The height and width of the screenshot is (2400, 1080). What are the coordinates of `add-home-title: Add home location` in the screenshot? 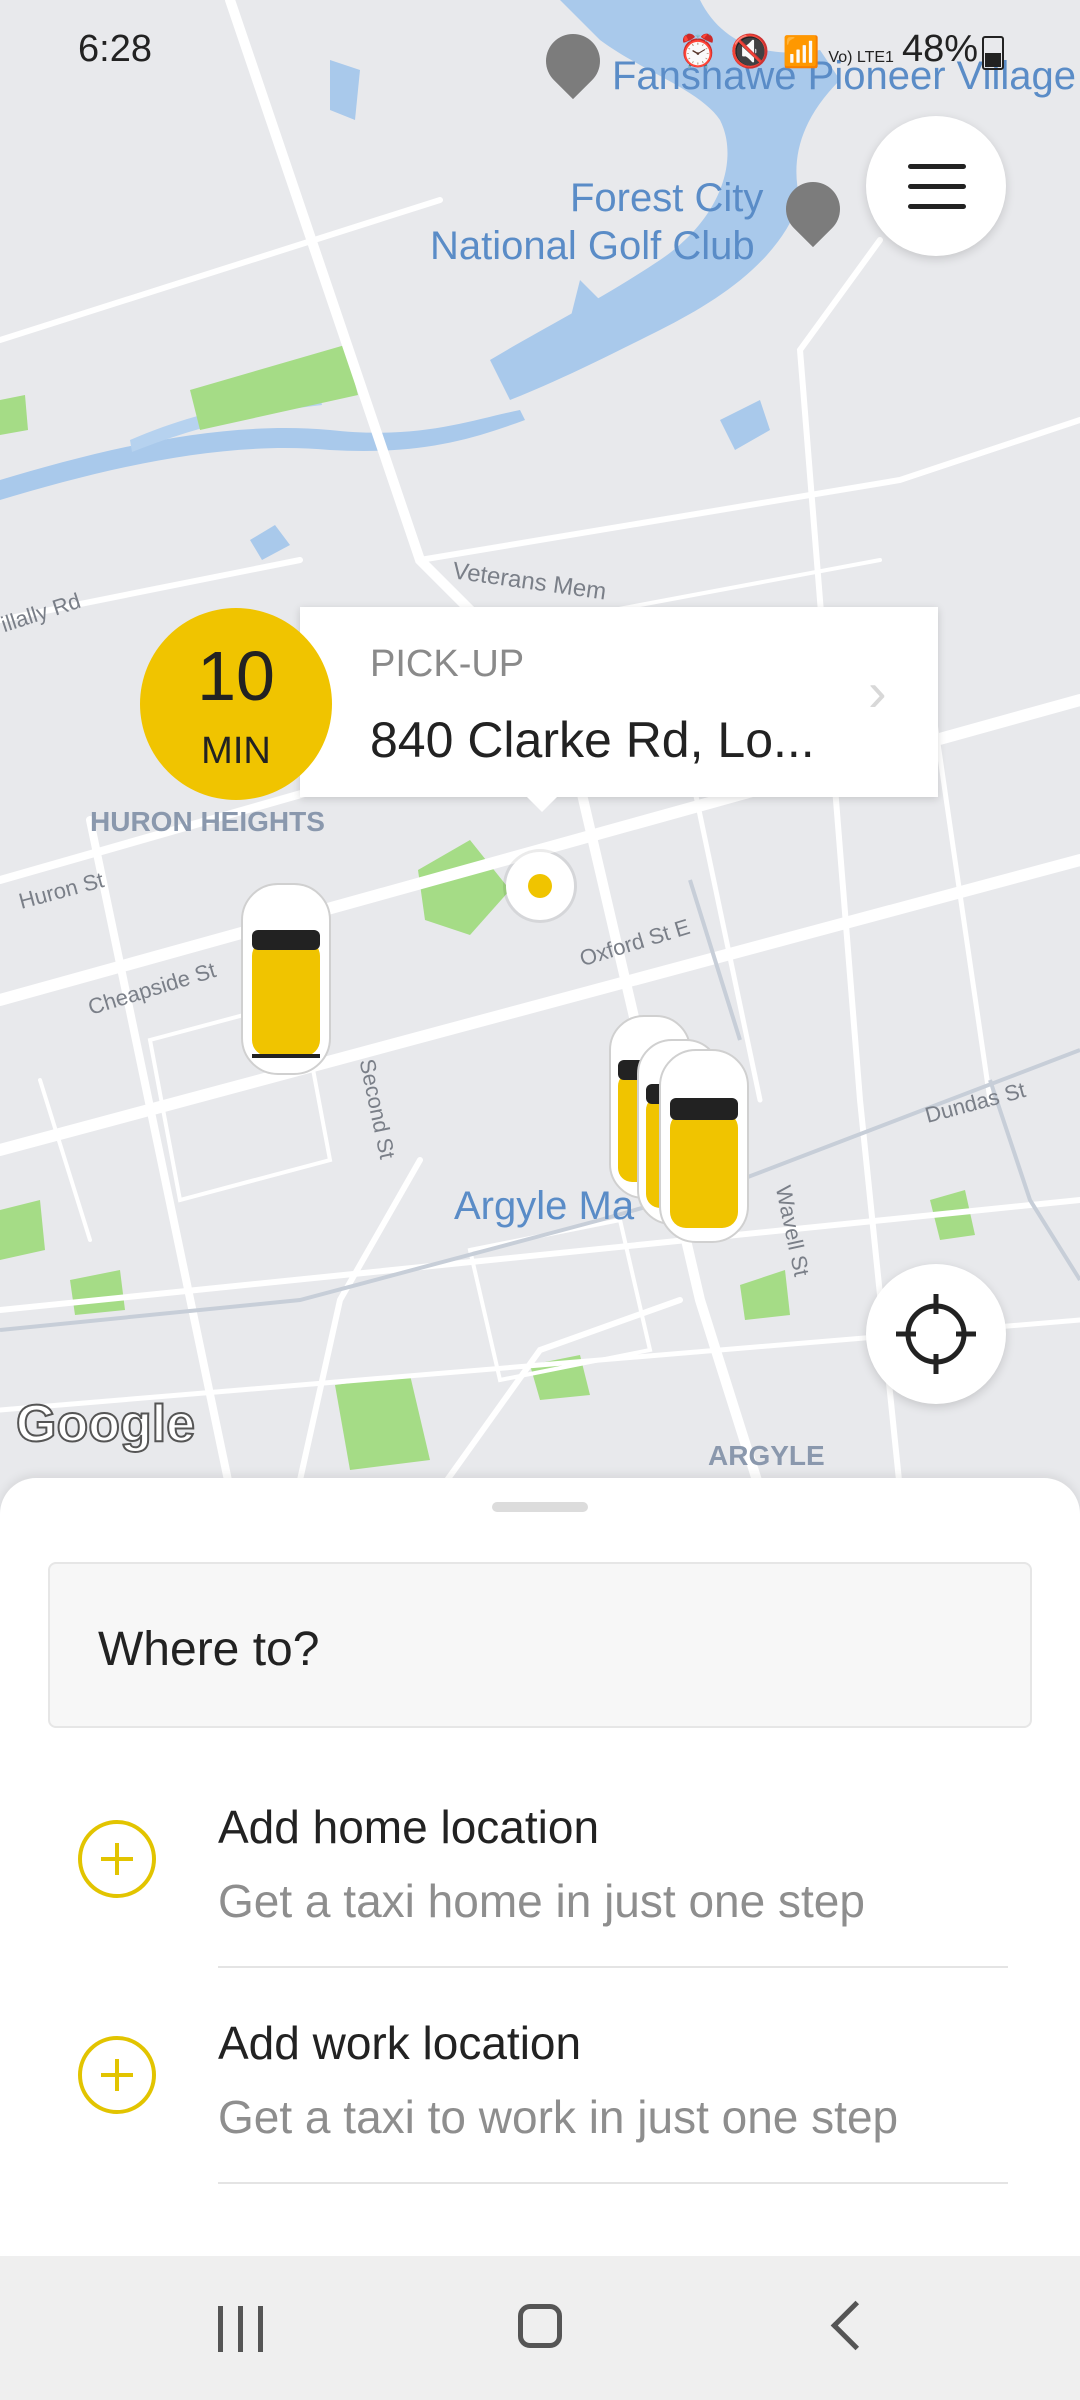 It's located at (409, 1827).